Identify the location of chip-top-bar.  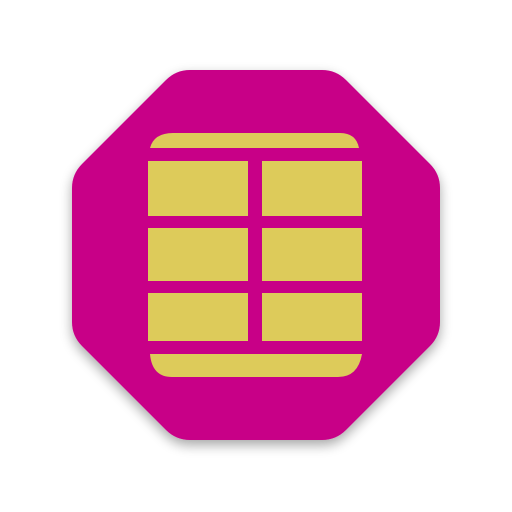
(254, 140).